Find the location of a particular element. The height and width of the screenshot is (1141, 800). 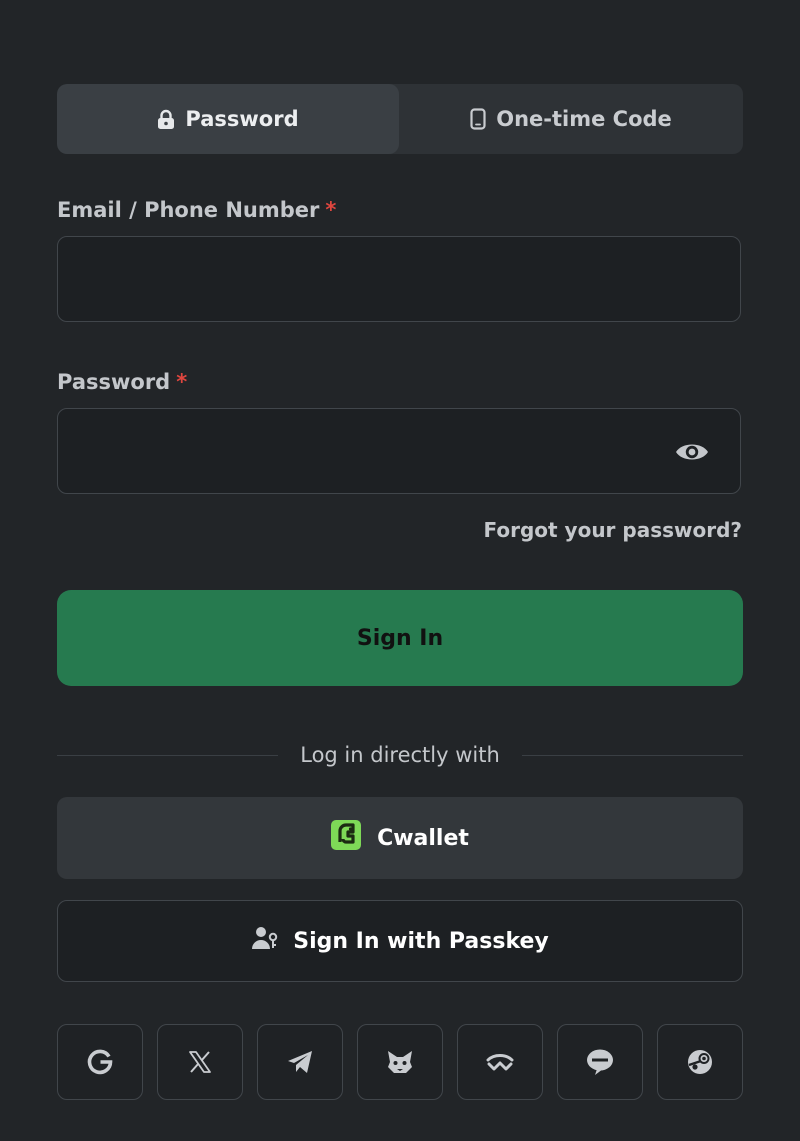

steam-icon is located at coordinates (700, 1062).